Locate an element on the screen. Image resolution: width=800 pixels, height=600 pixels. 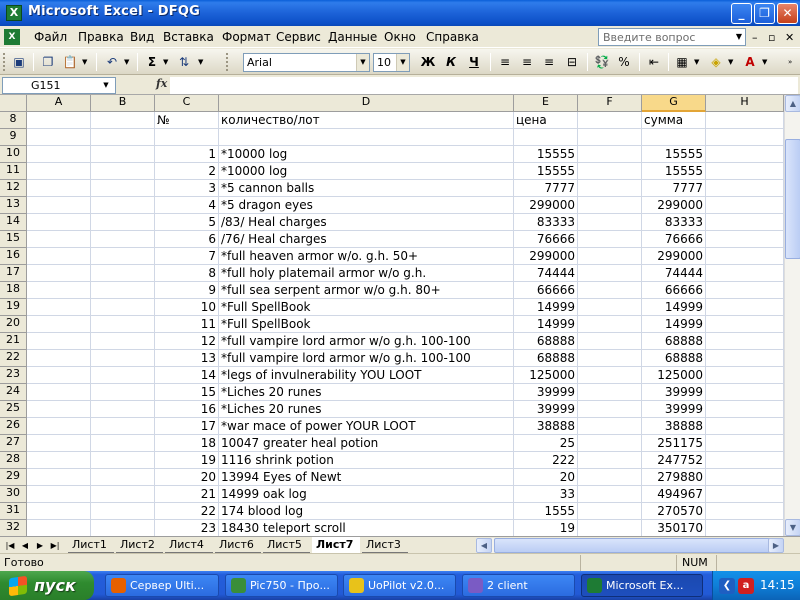
cell-e: 39999 is located at coordinates (546, 392).